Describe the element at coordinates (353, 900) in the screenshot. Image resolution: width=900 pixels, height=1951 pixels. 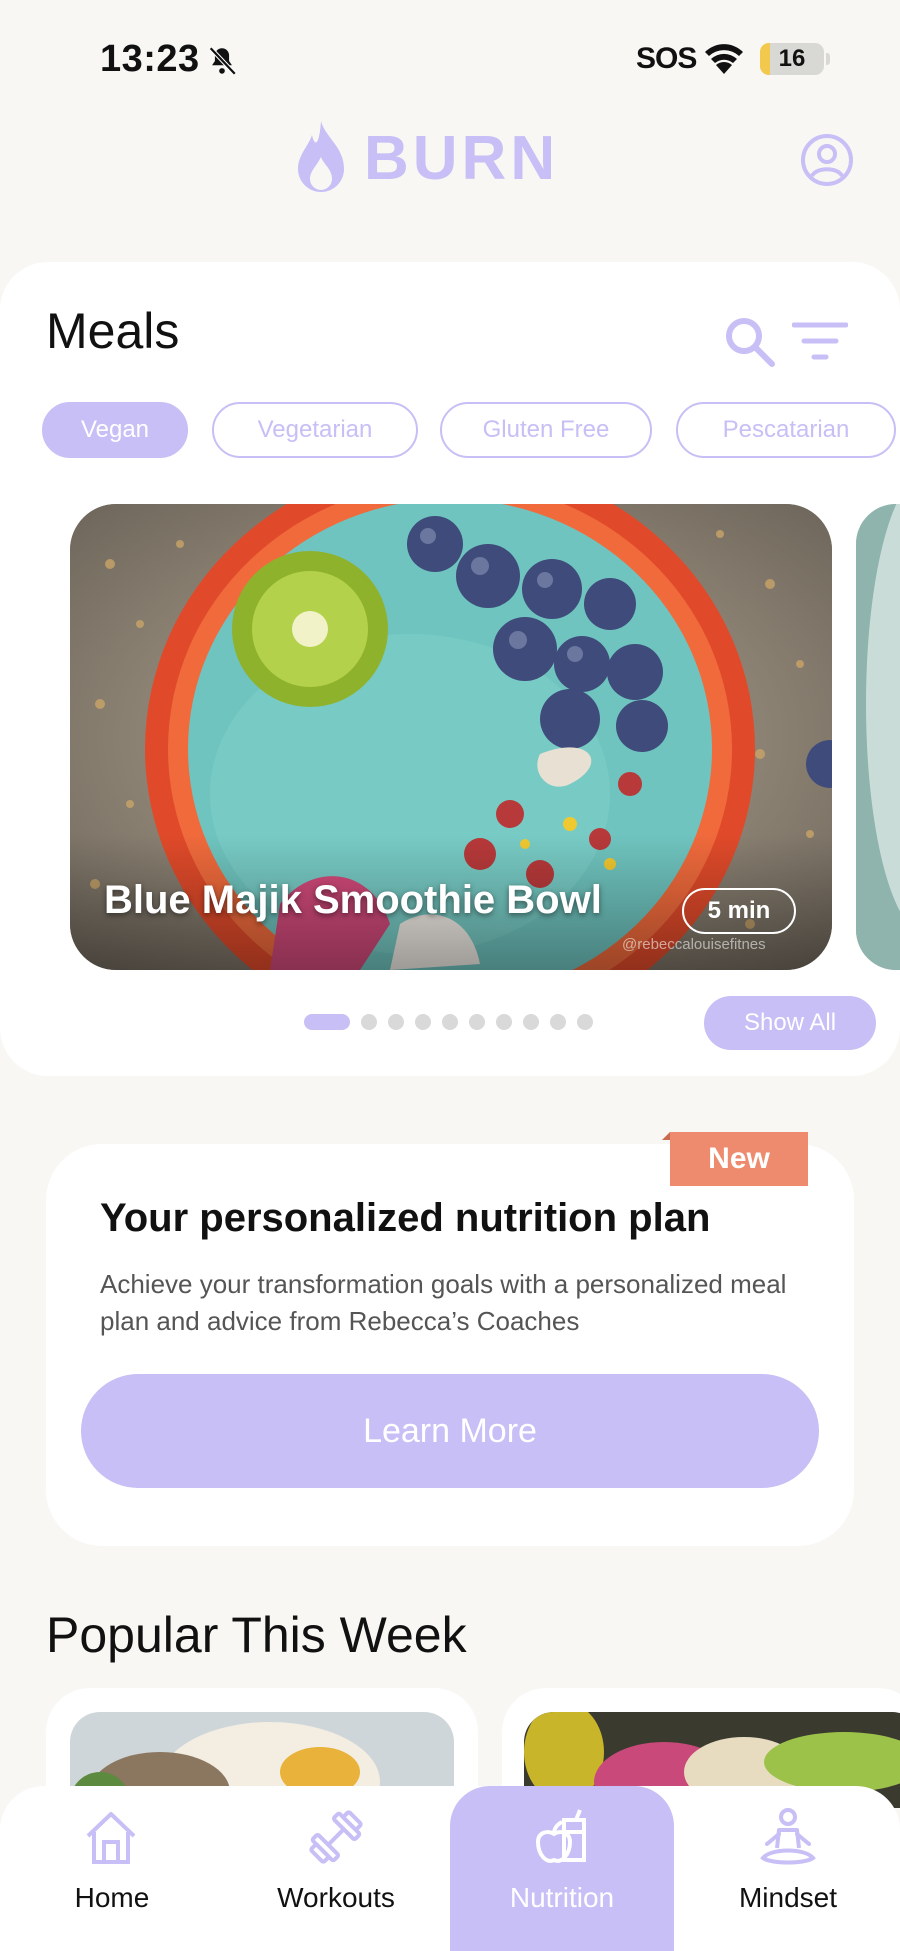
I see `meal-title: Blue Majik Smoothie Bowl` at that location.